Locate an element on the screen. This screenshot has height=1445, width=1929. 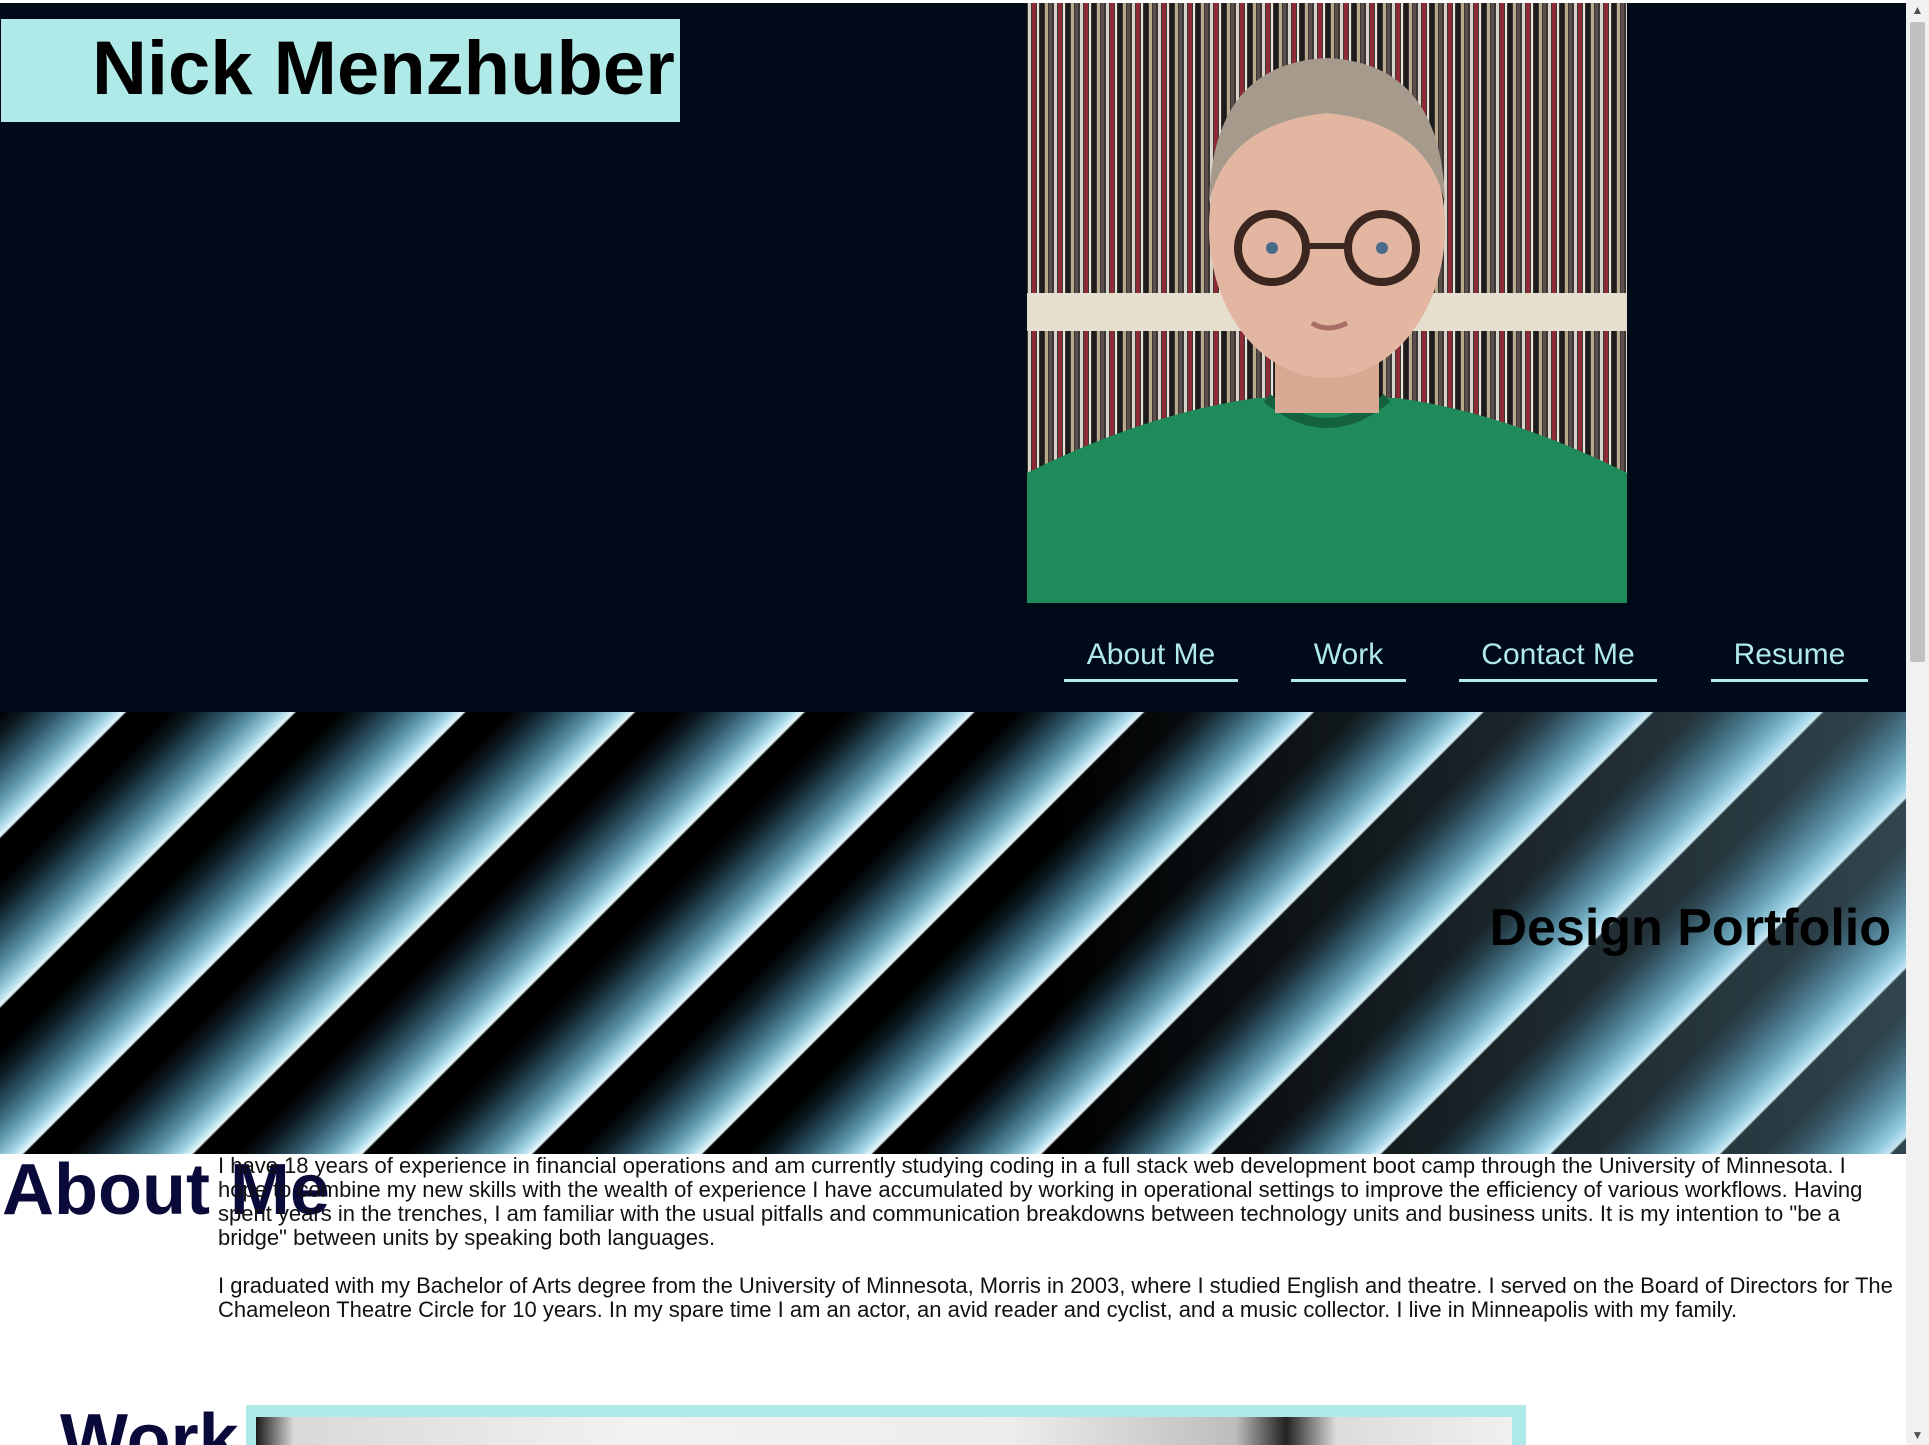
title-box: Nick Menzhuber is located at coordinates (340, 70).